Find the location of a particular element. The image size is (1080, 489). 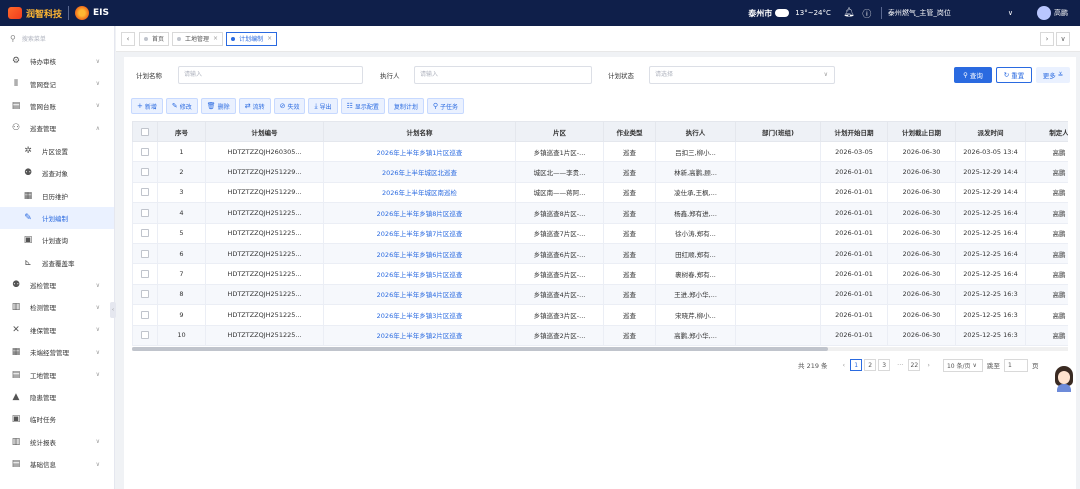

plan-name-link: 2026年上半年城区北巡查 is located at coordinates (419, 172).